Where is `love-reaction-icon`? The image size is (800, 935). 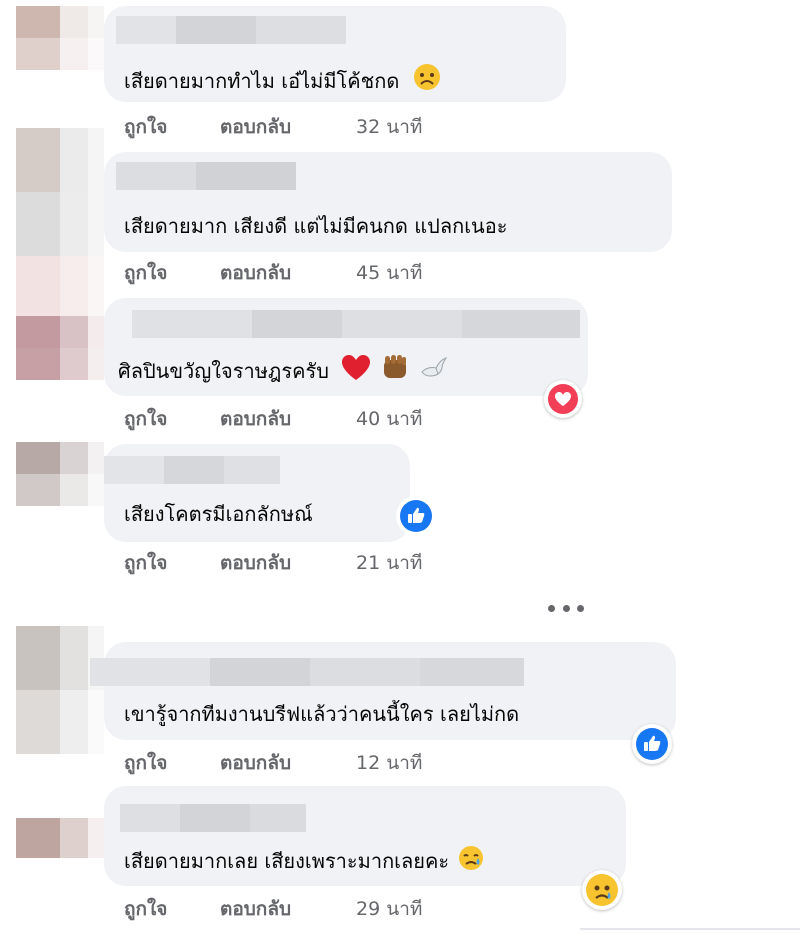 love-reaction-icon is located at coordinates (563, 399).